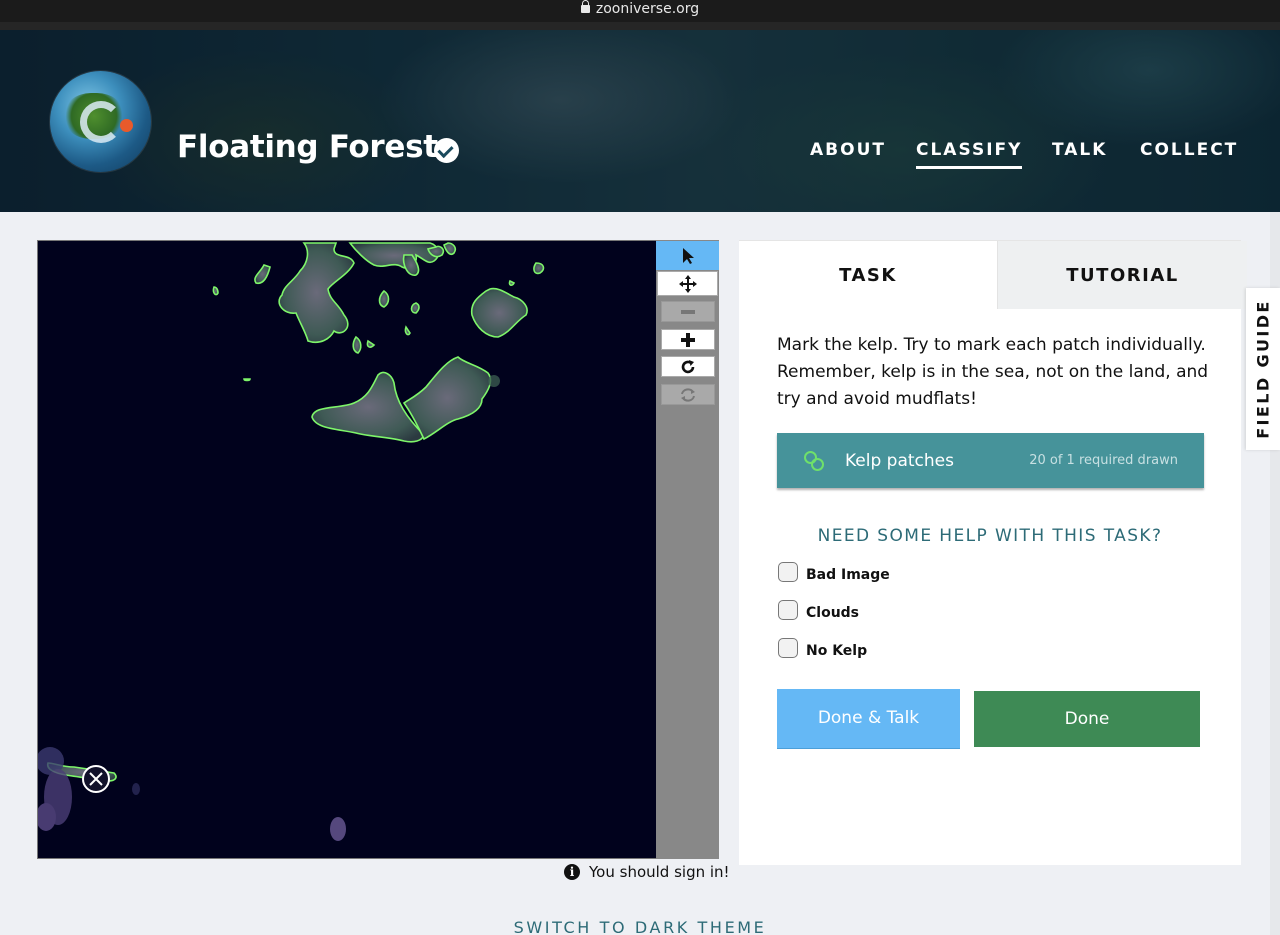  I want to click on sign-in-text: You should sign in!, so click(659, 872).